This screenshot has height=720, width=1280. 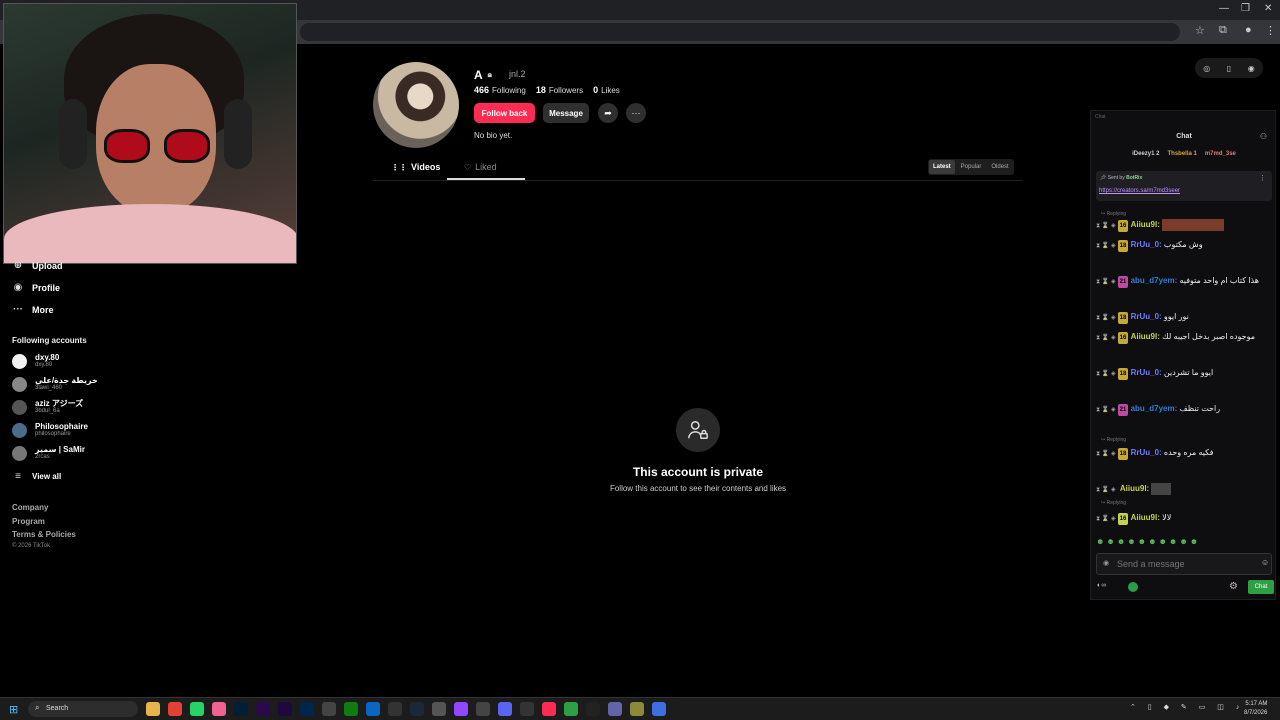 I want to click on gifter: iDeezy1 2, so click(x=1145, y=158).